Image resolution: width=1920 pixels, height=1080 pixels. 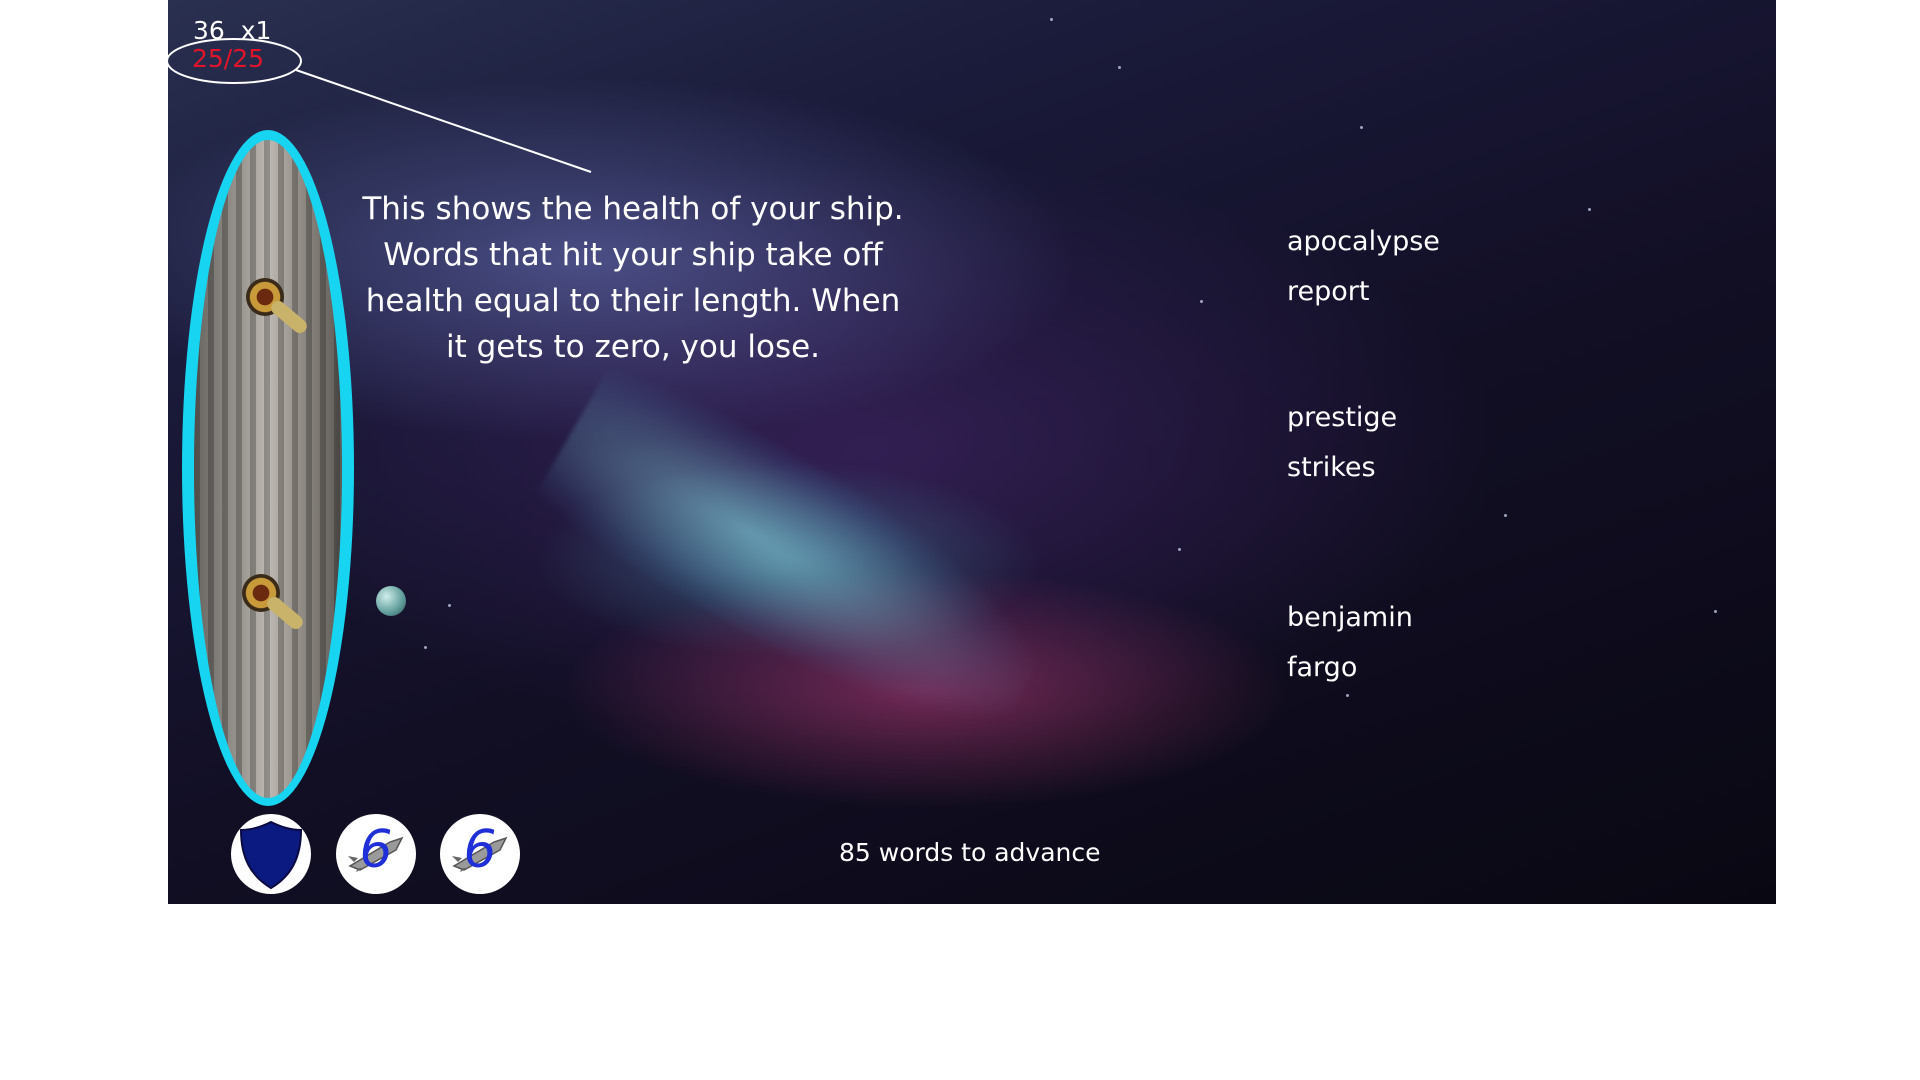 What do you see at coordinates (235, 61) in the screenshot?
I see `health-callout-ellipse` at bounding box center [235, 61].